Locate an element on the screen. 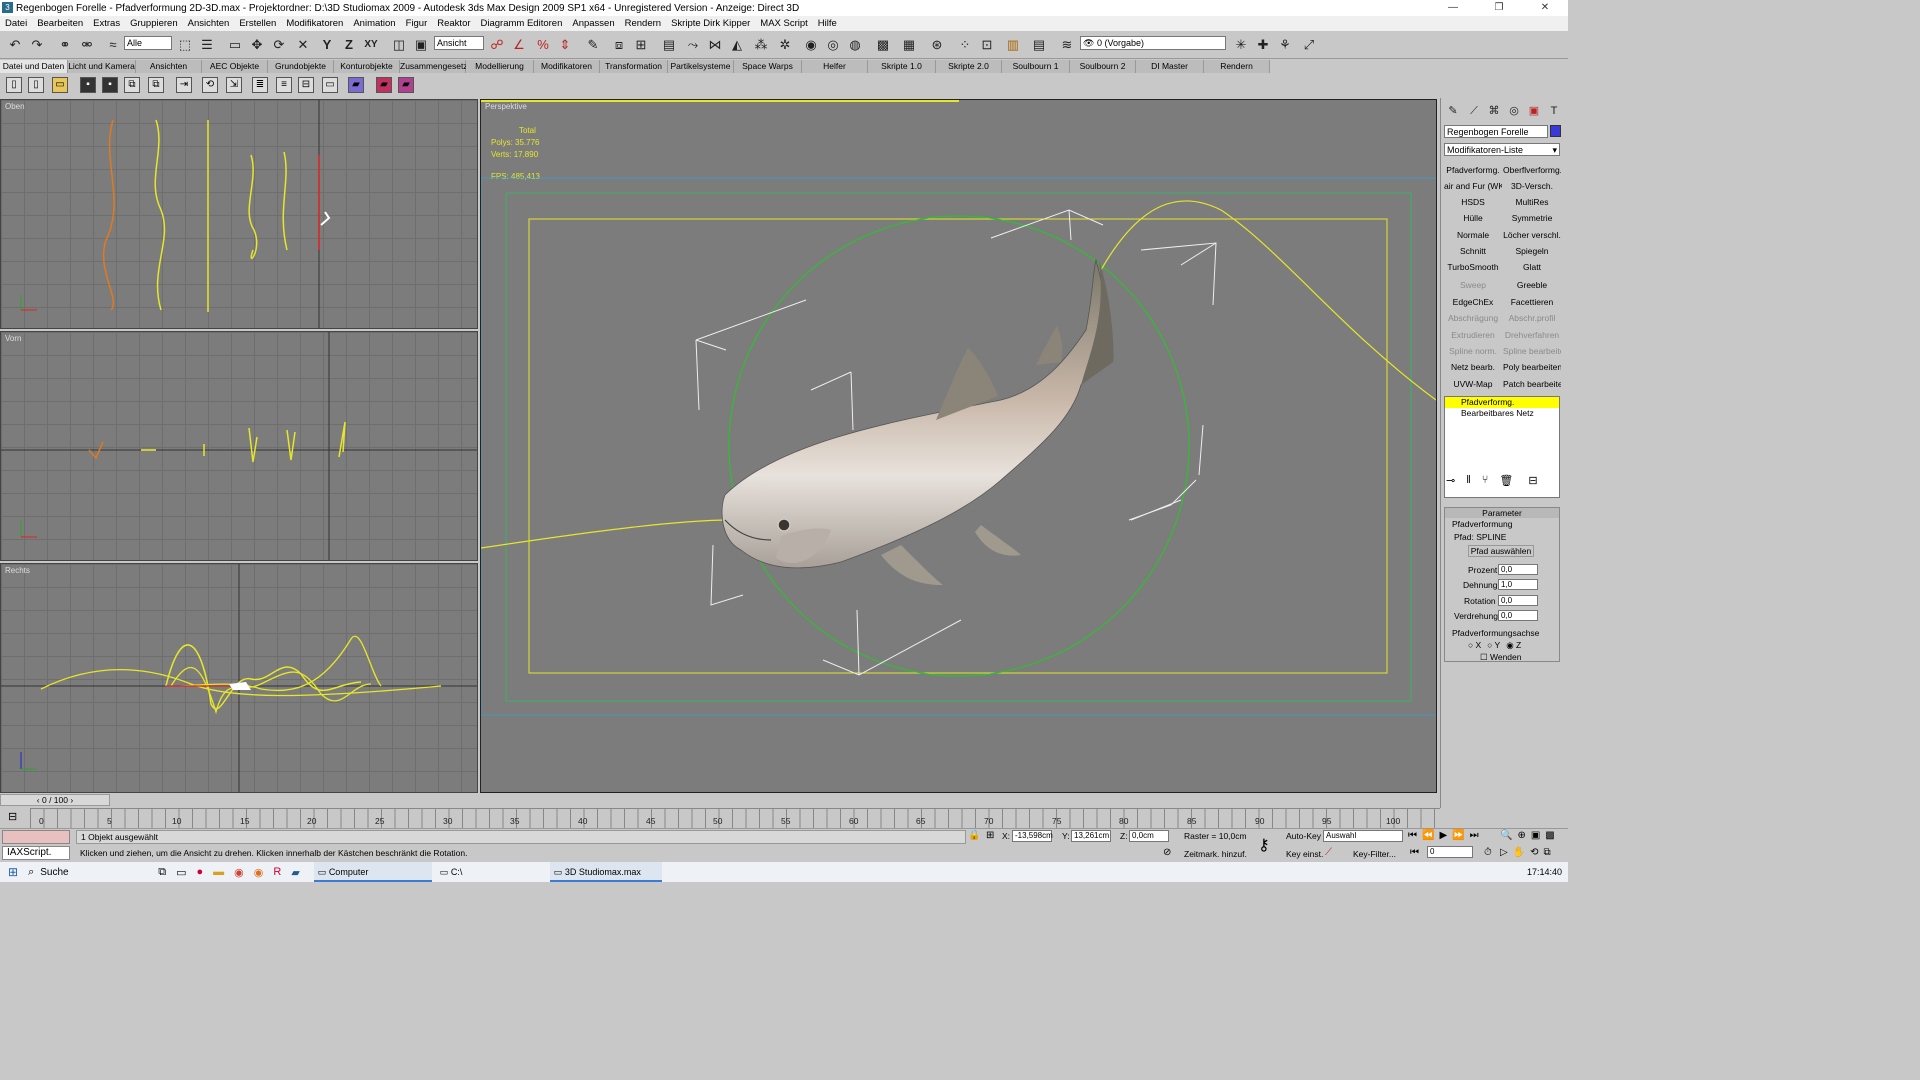 This screenshot has width=1920, height=1080. restrict-z-icon: Z is located at coordinates (349, 45).